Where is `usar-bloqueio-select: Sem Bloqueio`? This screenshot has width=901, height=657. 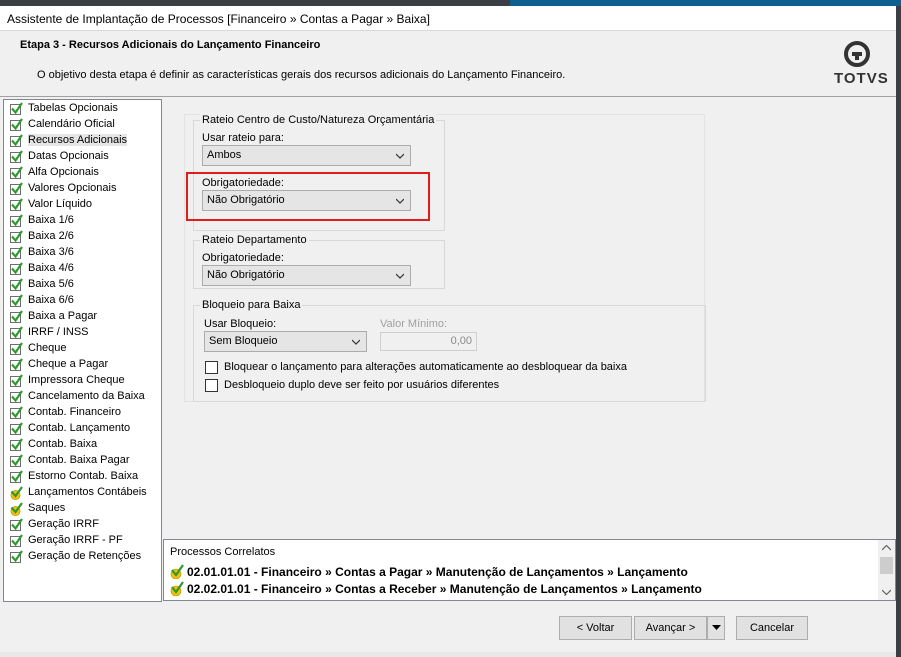
usar-bloqueio-select: Sem Bloqueio is located at coordinates (285, 341).